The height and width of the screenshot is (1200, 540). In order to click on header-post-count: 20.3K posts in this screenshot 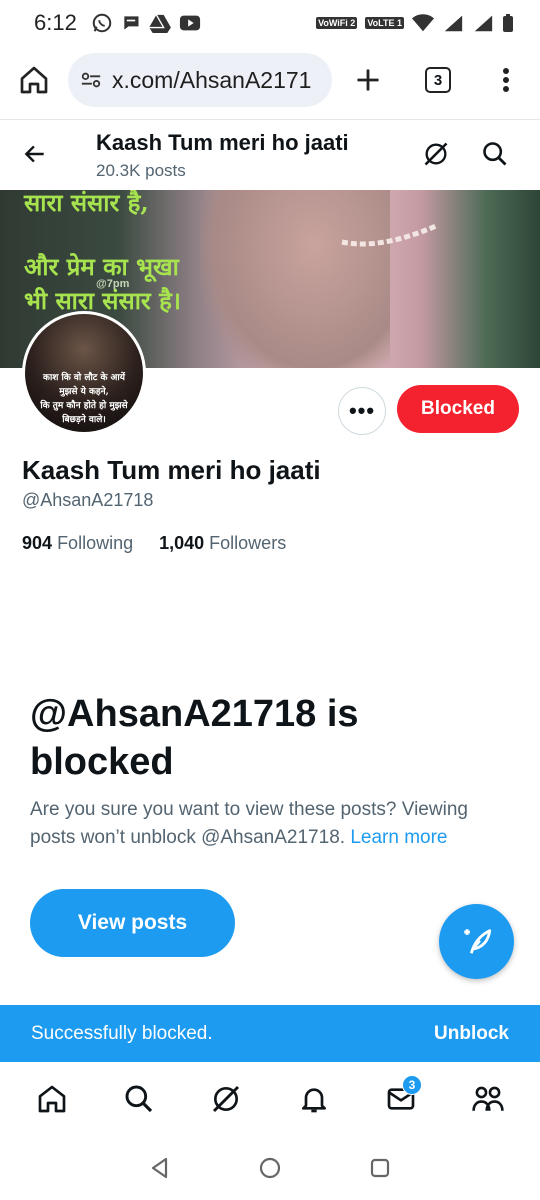, I will do `click(141, 170)`.